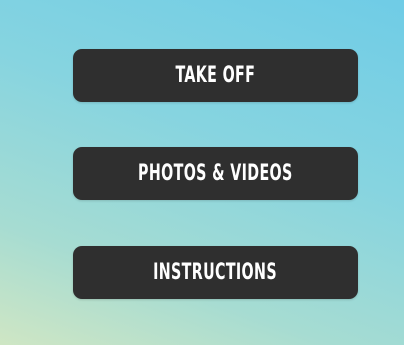 This screenshot has width=420, height=345. I want to click on photos-videos-label: PHOTOS & VIDEOS, so click(215, 173).